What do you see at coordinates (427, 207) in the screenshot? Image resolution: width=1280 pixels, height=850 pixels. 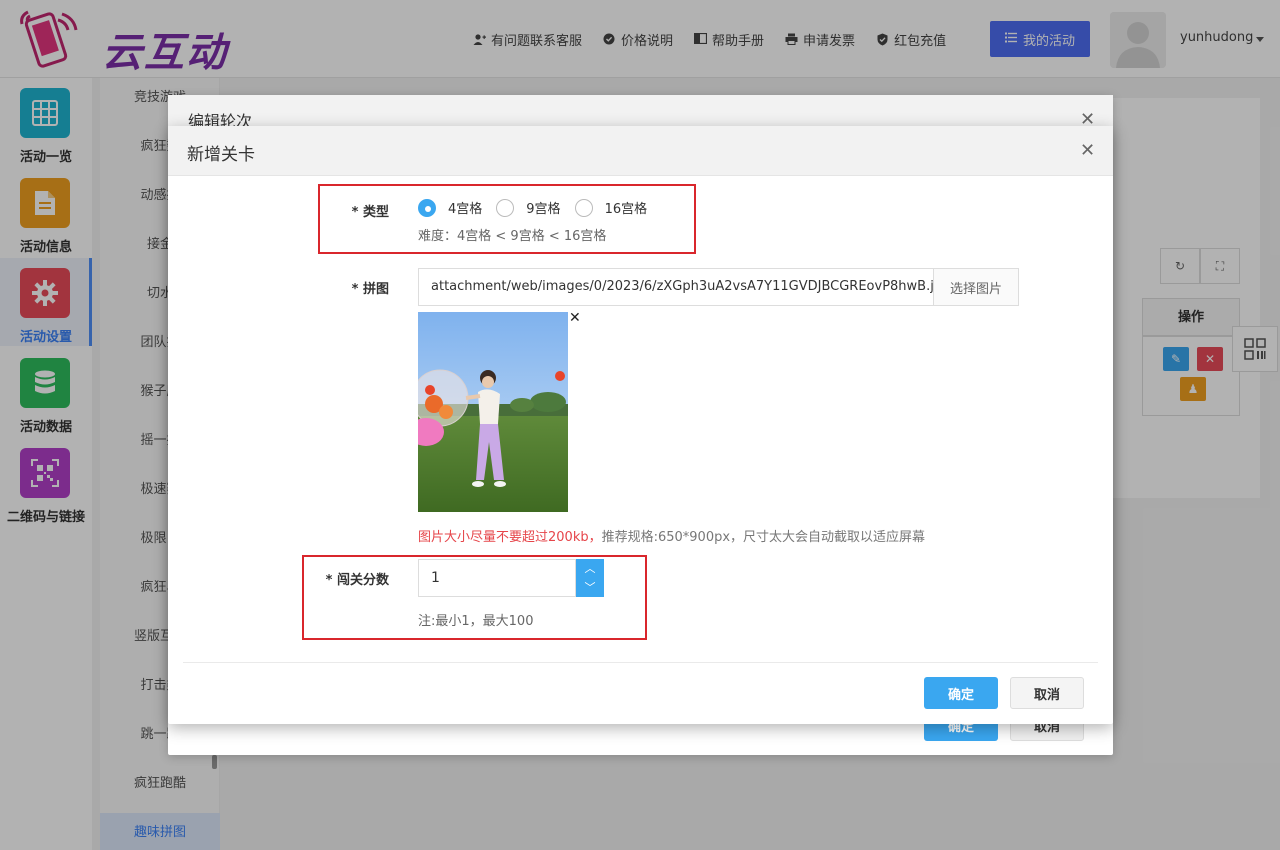 I see `radio-checked-icon` at bounding box center [427, 207].